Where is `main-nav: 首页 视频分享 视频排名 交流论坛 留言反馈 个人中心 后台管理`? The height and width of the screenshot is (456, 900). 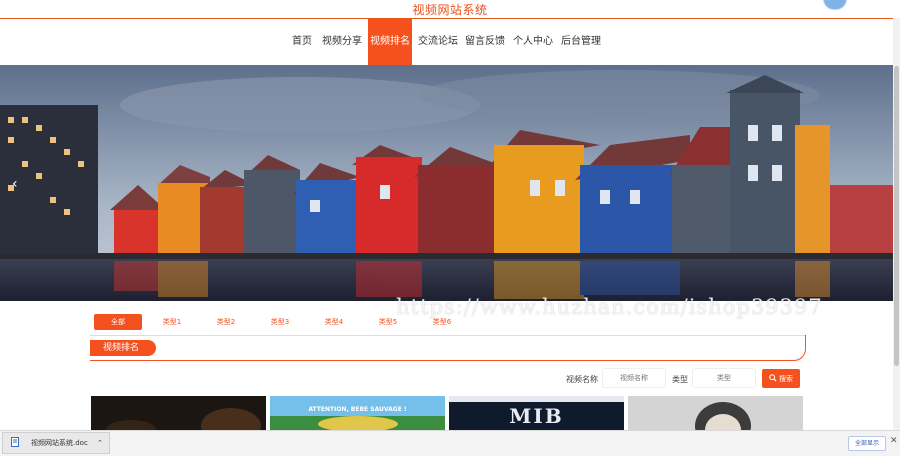 main-nav: 首页 视频分享 视频排名 交流论坛 留言反馈 个人中心 后台管理 is located at coordinates (450, 42).